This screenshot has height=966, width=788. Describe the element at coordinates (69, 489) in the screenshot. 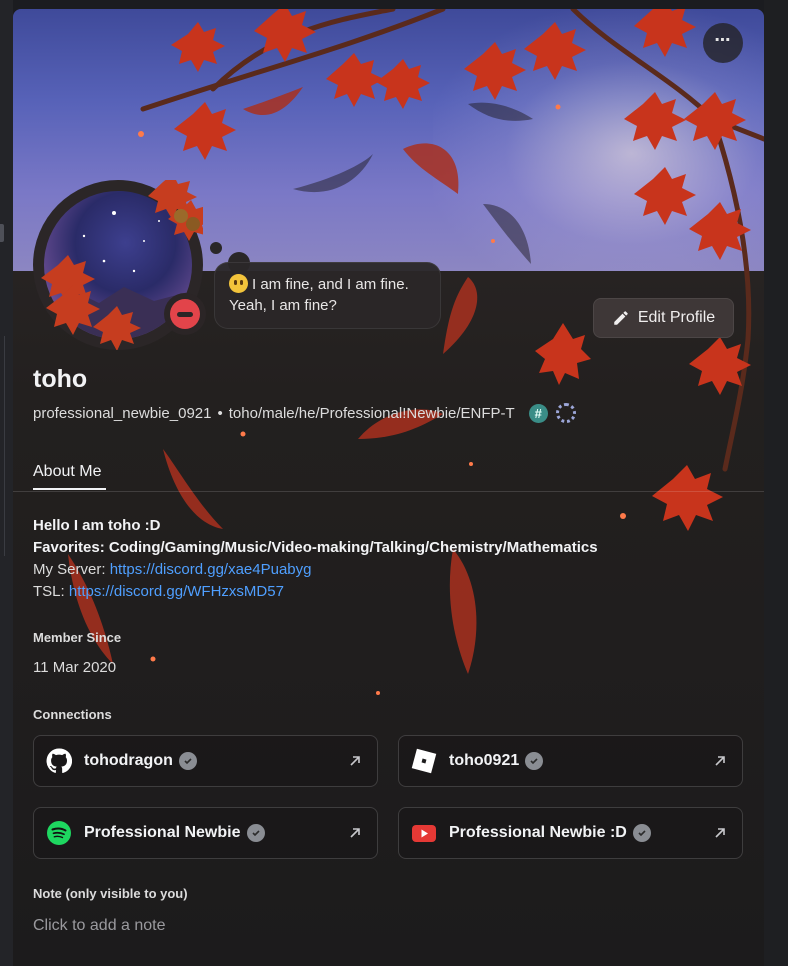

I see `tab-selected-indicator` at that location.